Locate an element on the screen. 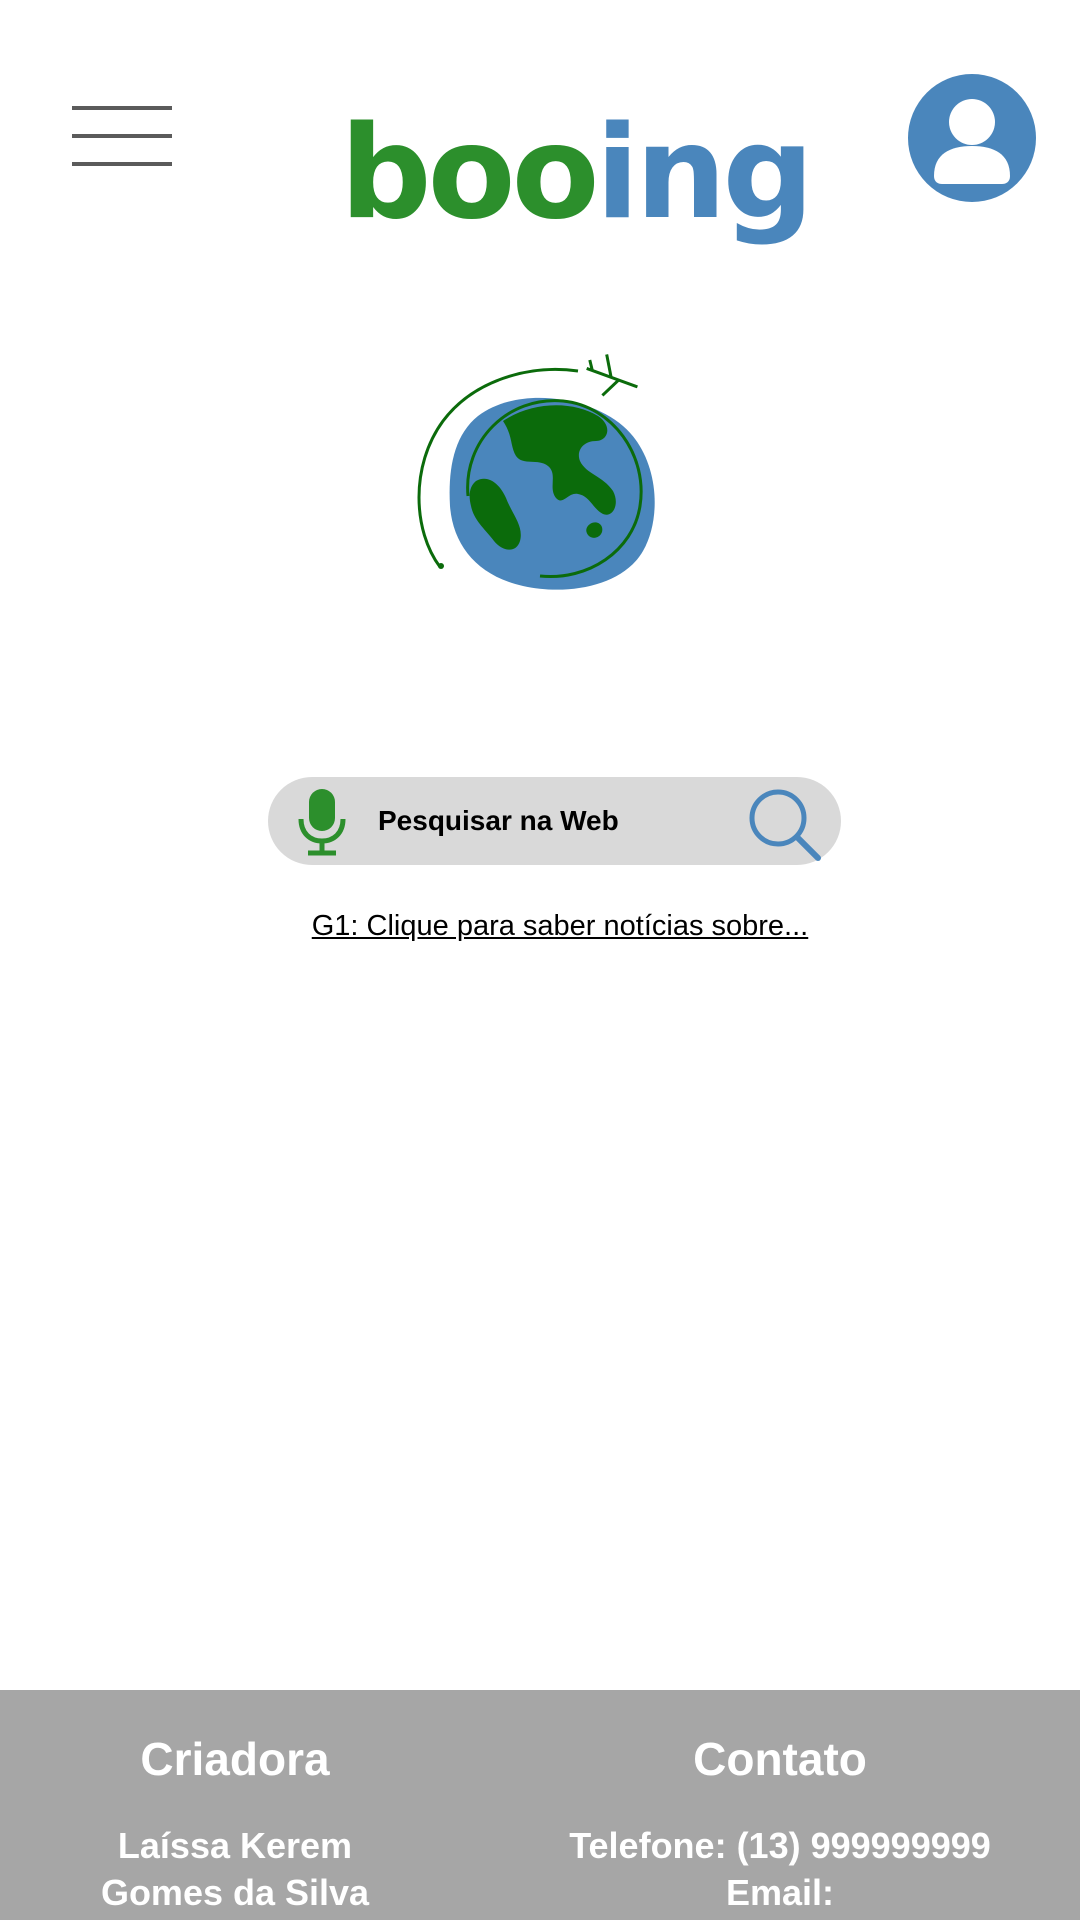 The height and width of the screenshot is (1920, 1080). menu-button is located at coordinates (122, 136).